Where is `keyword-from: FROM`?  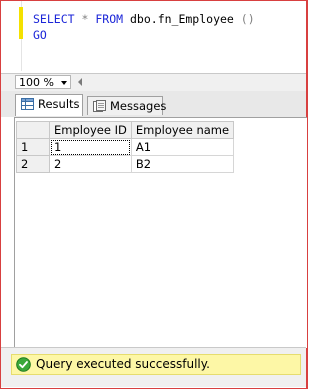 keyword-from: FROM is located at coordinates (109, 19).